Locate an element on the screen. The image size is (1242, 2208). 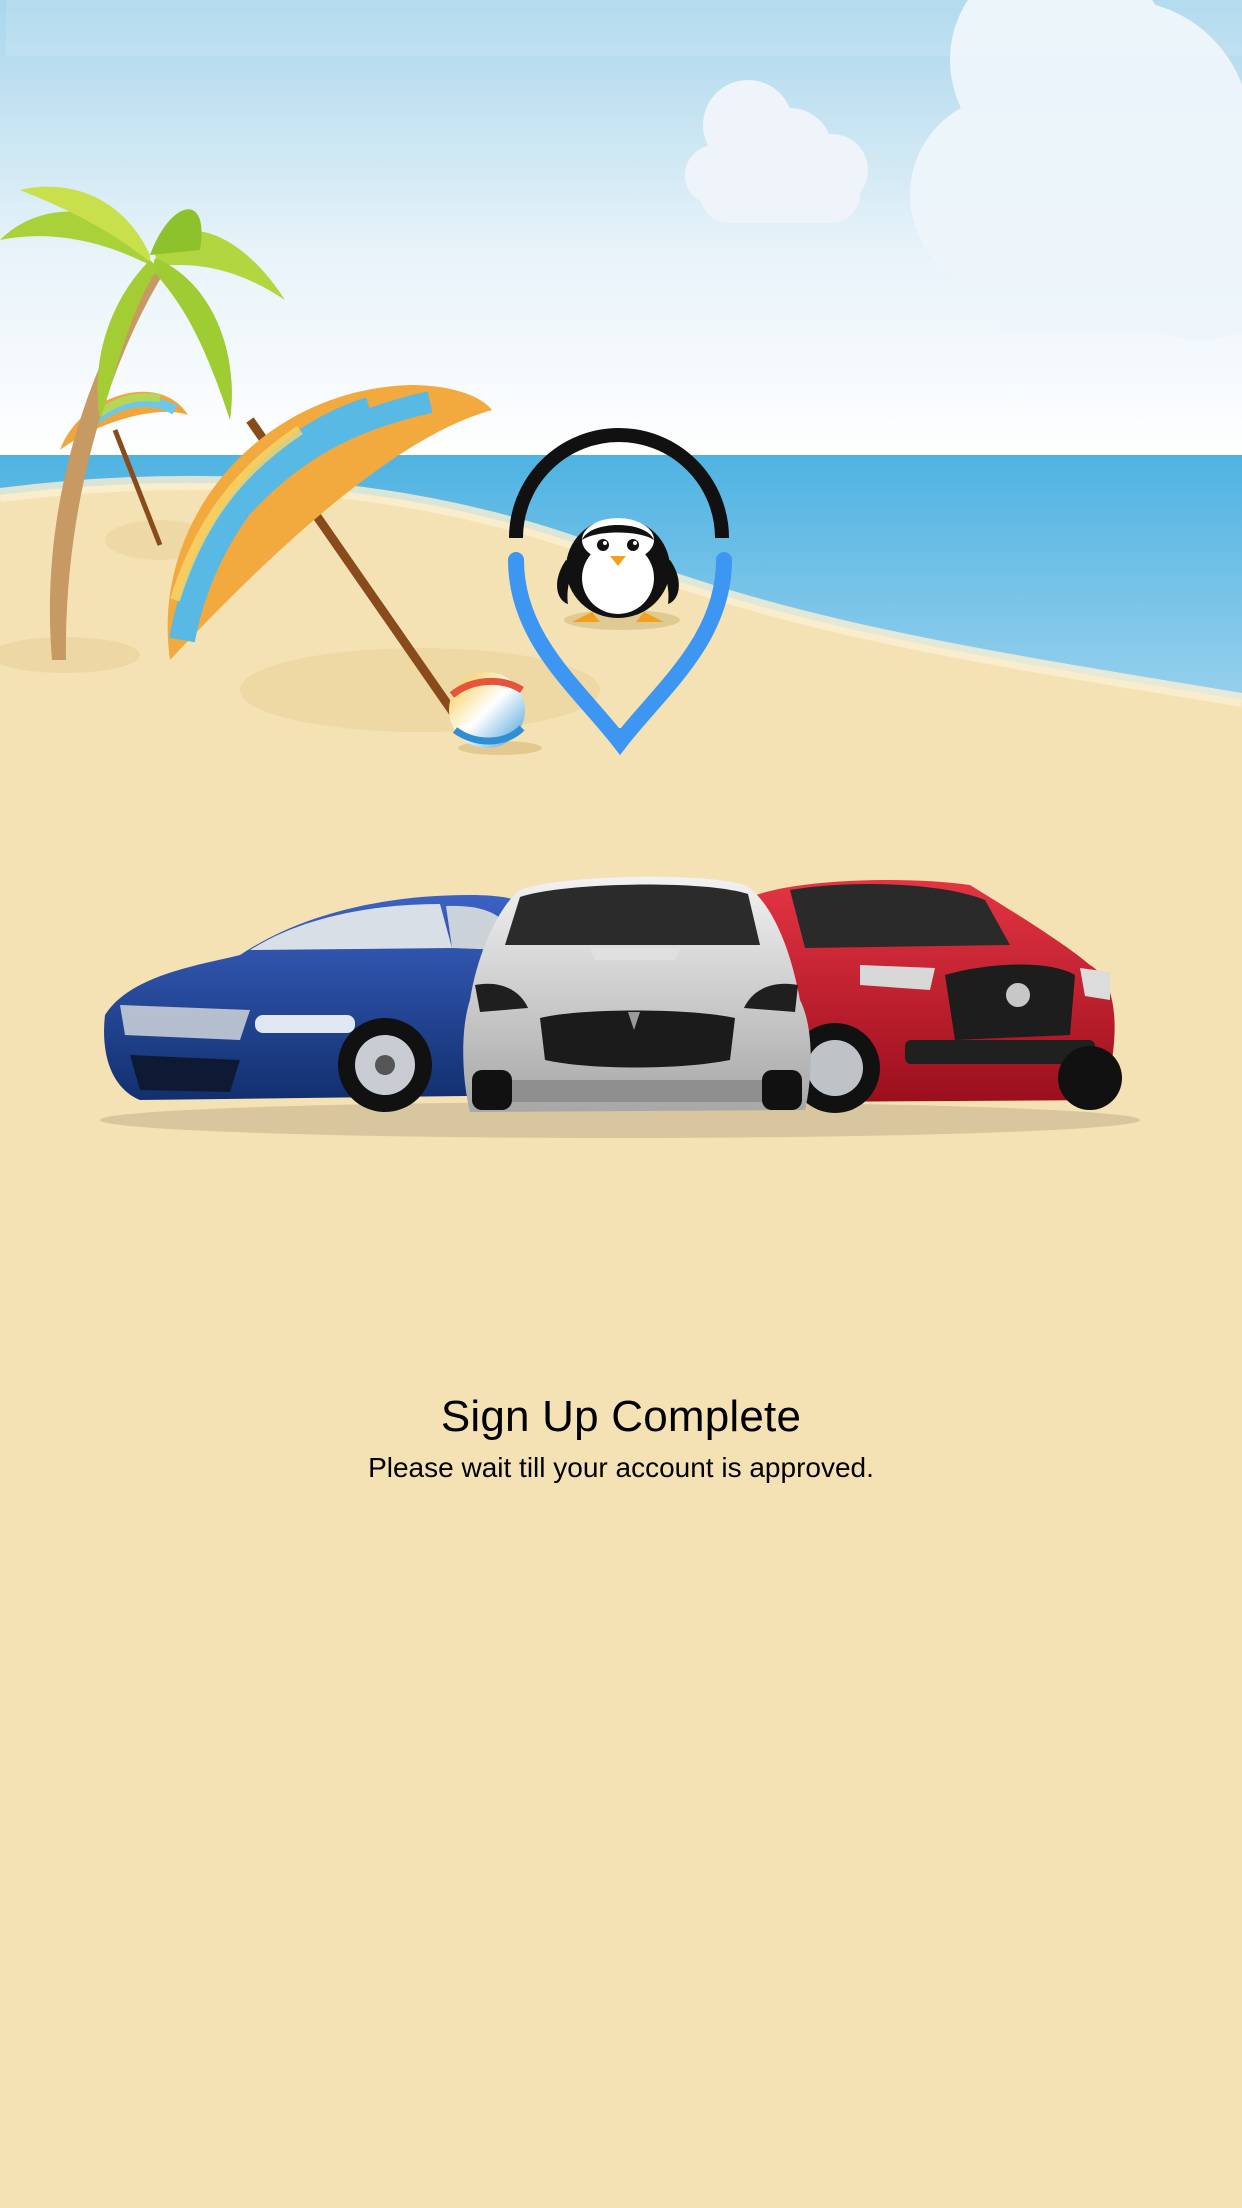
car-icon is located at coordinates (637, 994).